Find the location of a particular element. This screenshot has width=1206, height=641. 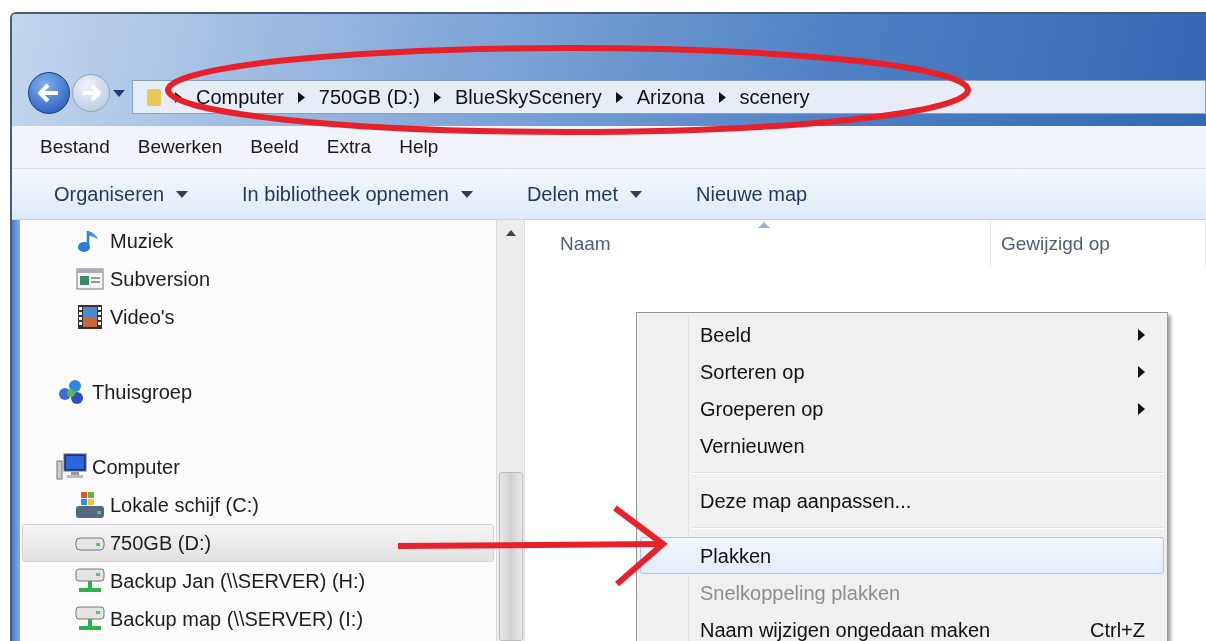

scrollbar-thumb is located at coordinates (510, 556).